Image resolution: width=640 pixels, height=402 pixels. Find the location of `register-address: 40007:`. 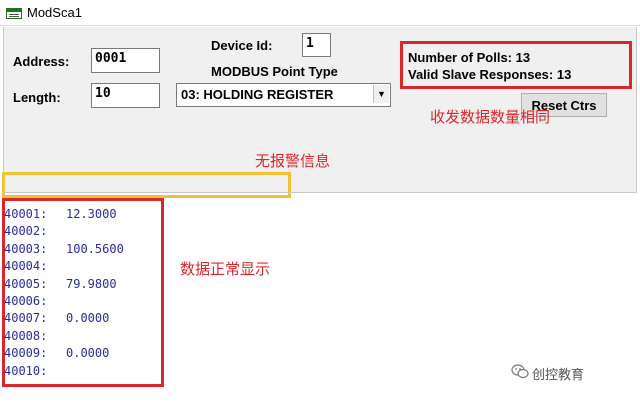

register-address: 40007: is located at coordinates (26, 318).